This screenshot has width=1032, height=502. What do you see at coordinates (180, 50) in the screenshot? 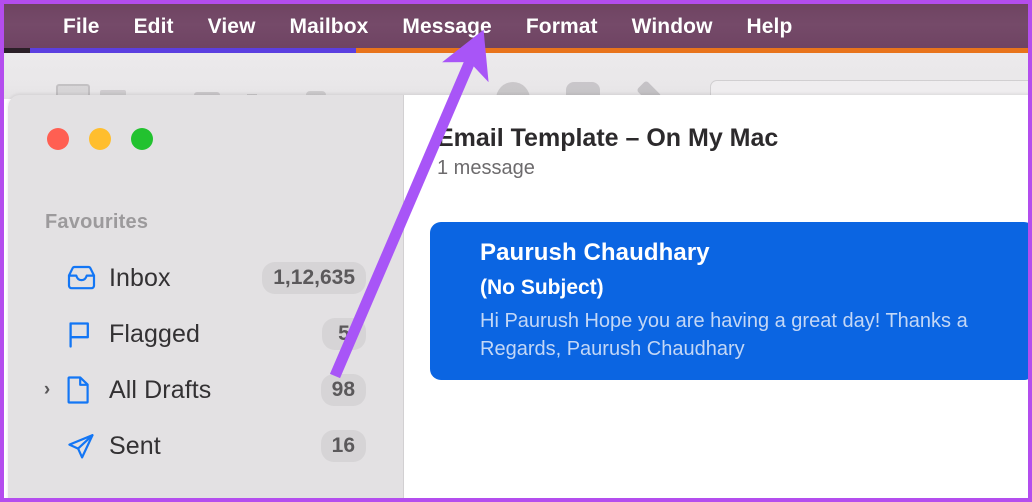
I see `accent-underline-blue` at bounding box center [180, 50].